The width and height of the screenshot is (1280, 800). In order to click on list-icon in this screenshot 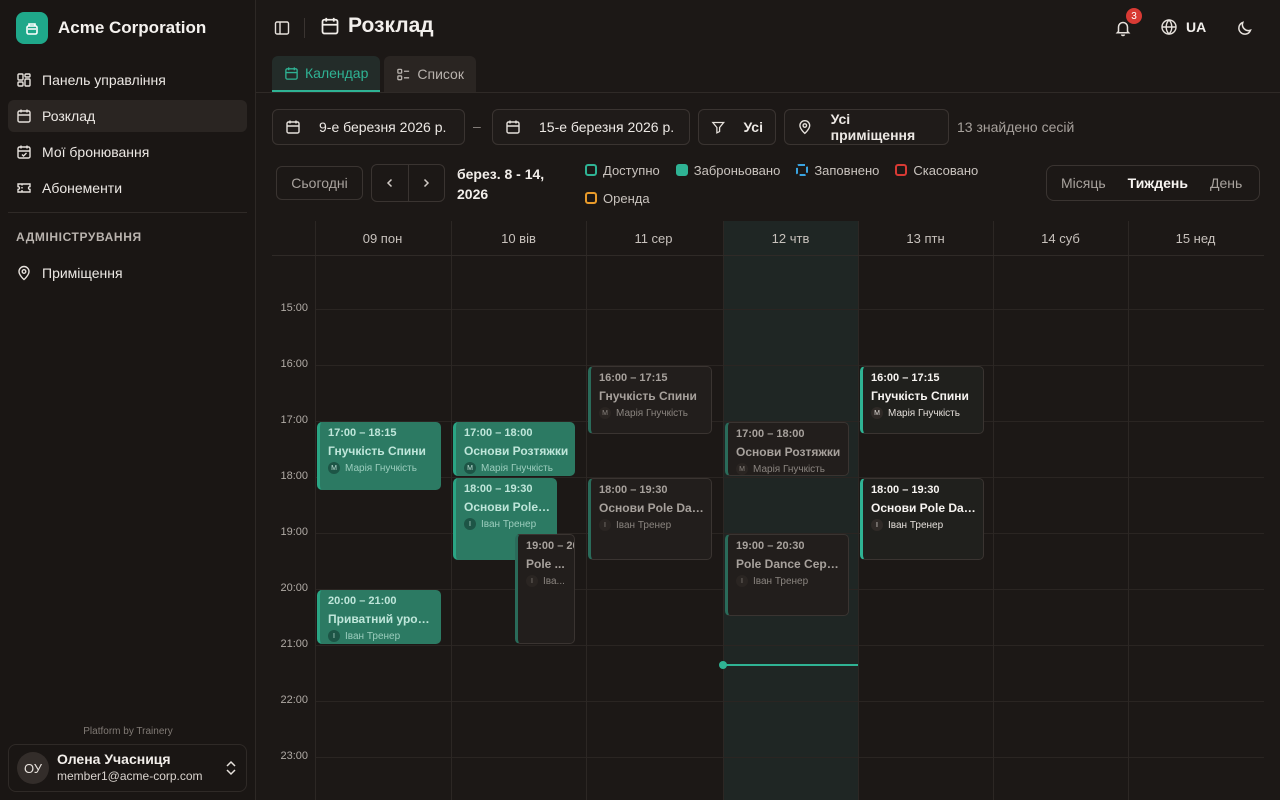, I will do `click(403, 74)`.